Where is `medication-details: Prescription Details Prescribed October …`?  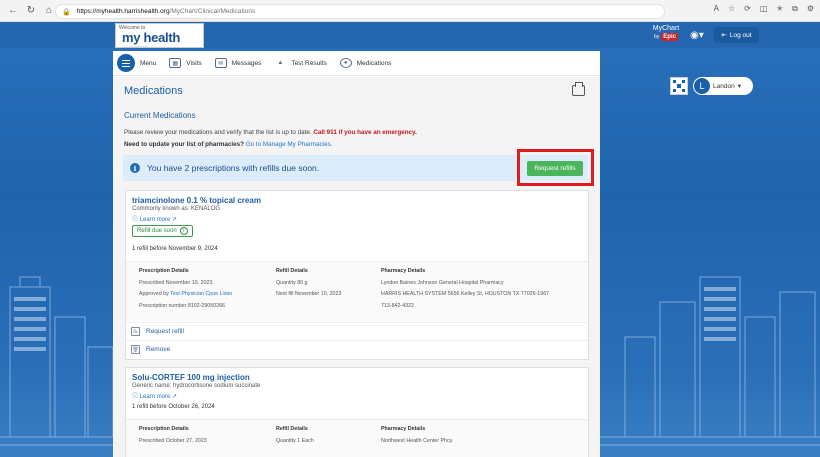 medication-details: Prescription Details Prescribed October … is located at coordinates (357, 438).